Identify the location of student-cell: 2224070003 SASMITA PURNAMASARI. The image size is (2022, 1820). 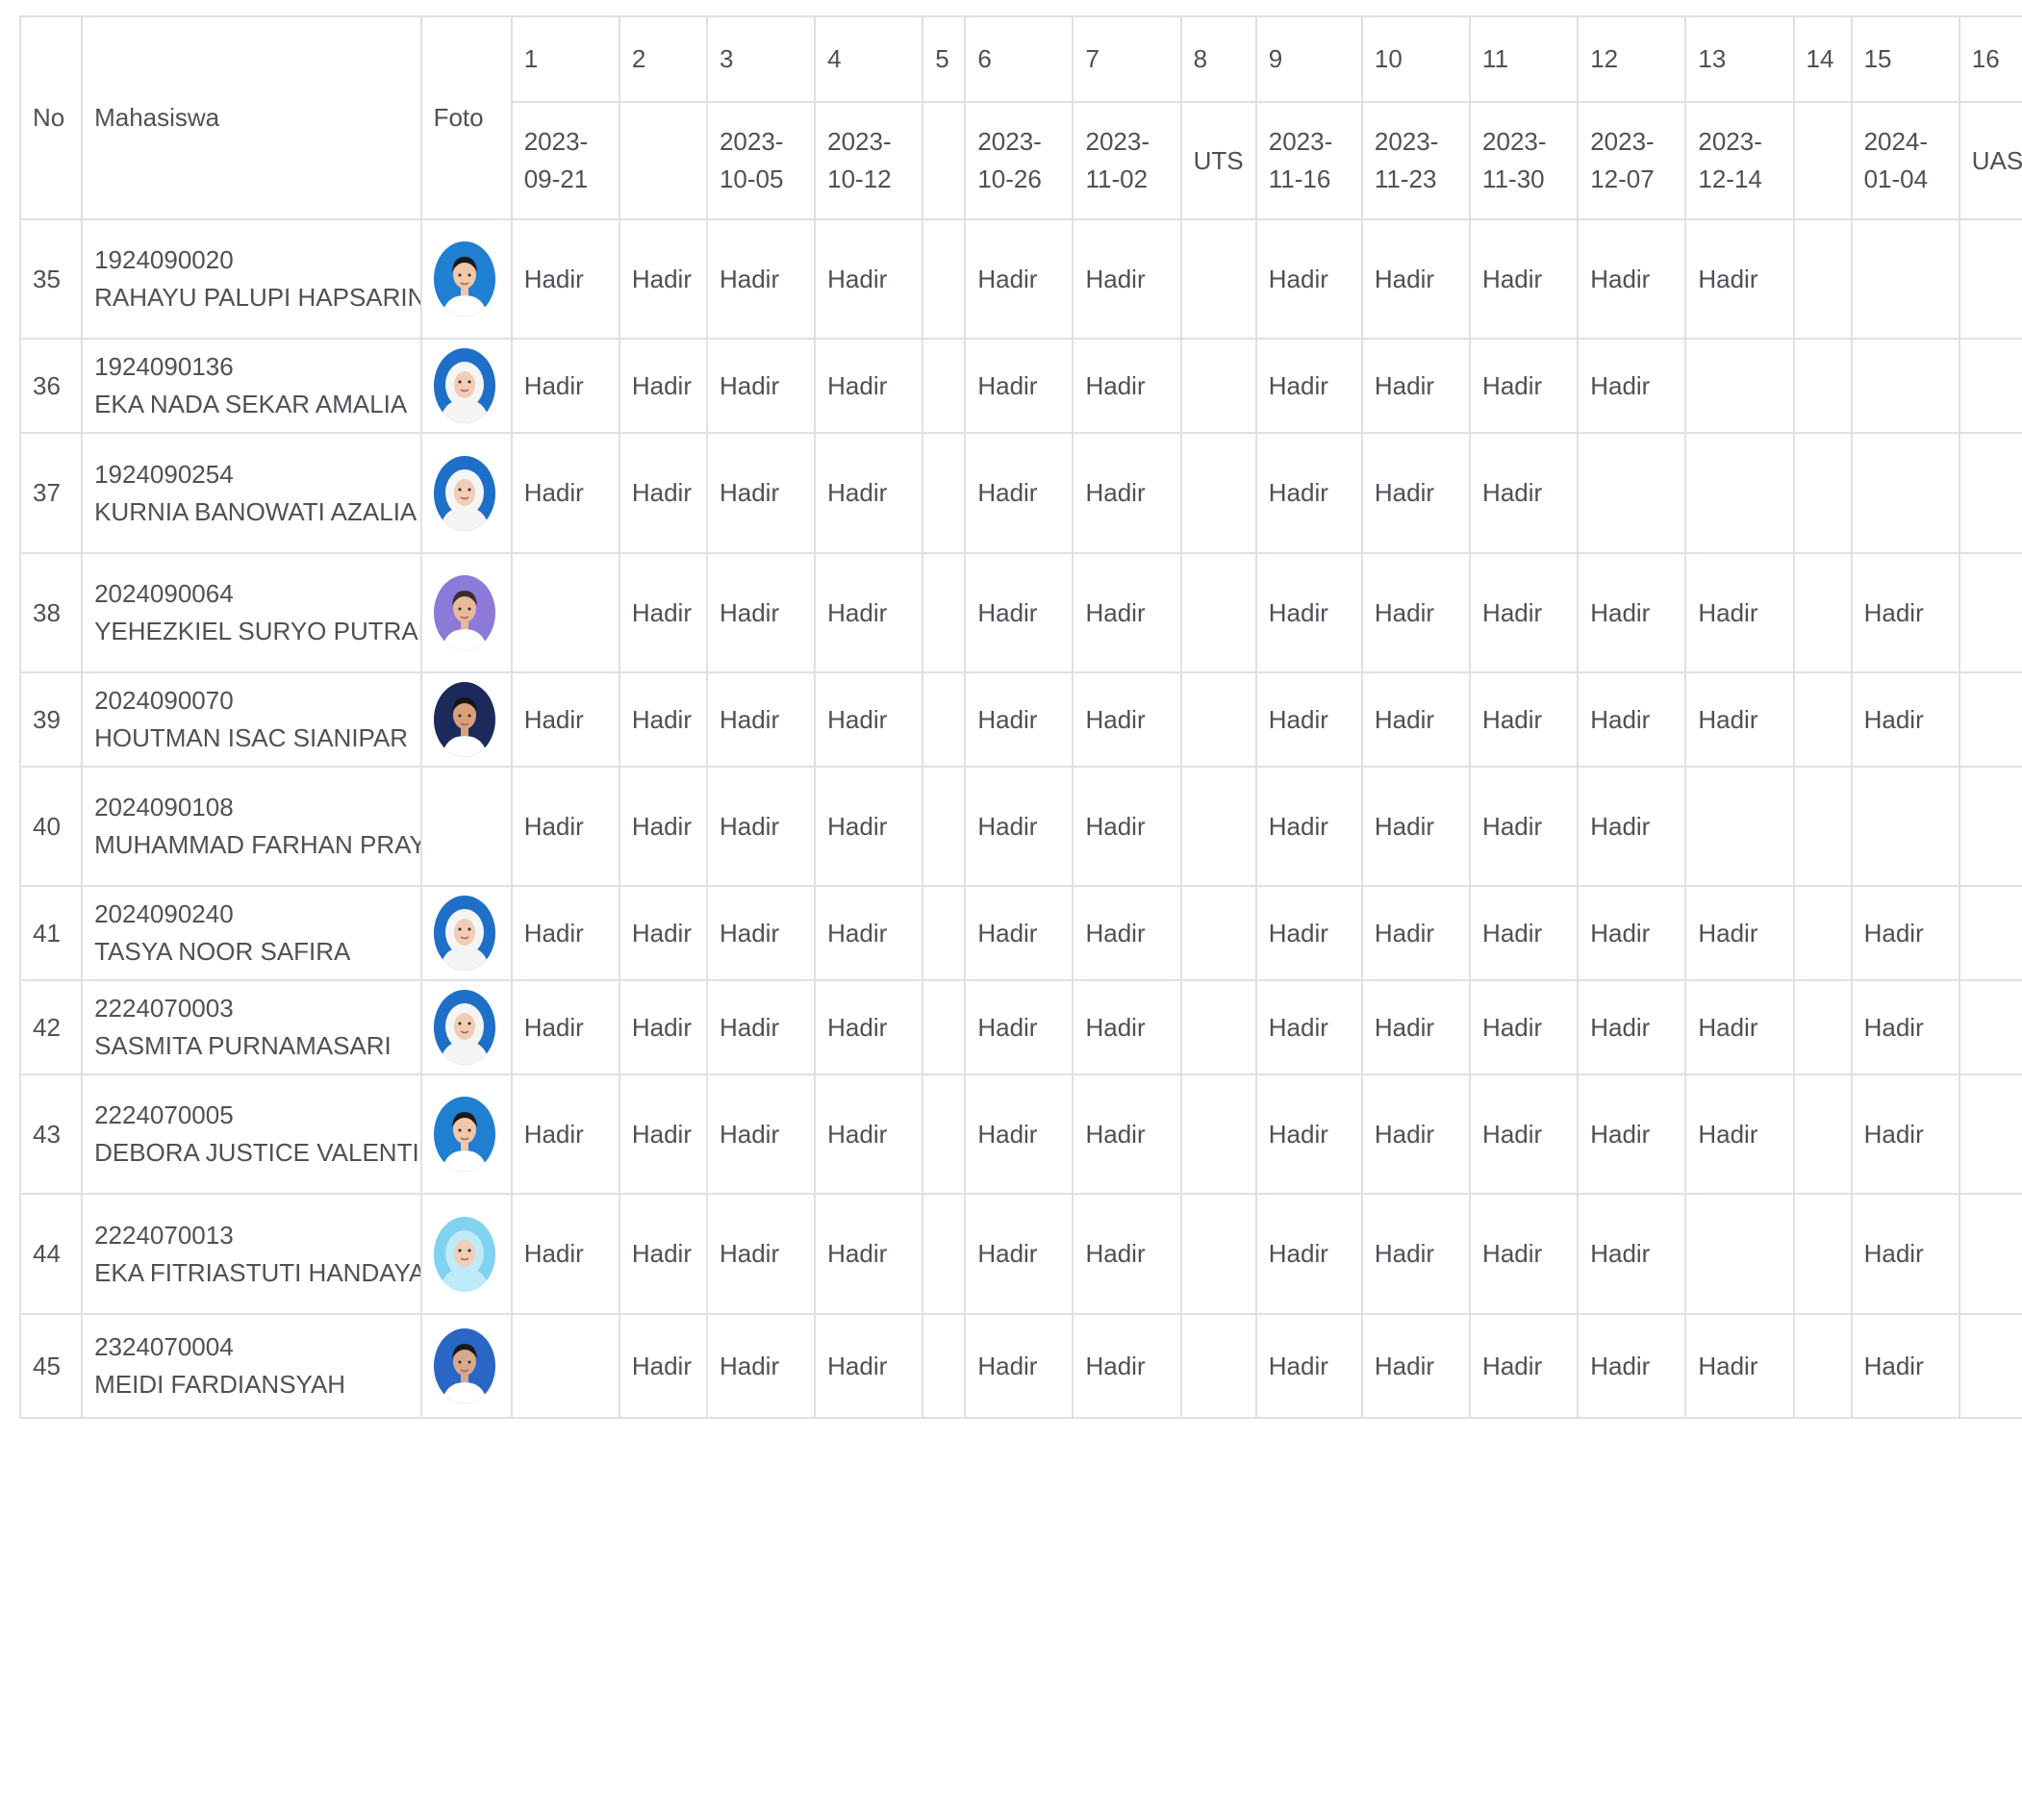
(251, 1027).